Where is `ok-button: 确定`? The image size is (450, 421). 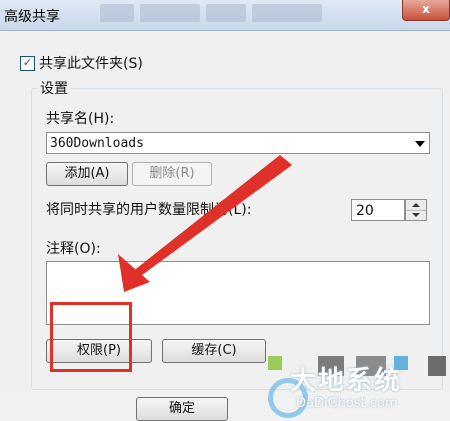 ok-button: 确定 is located at coordinates (182, 409).